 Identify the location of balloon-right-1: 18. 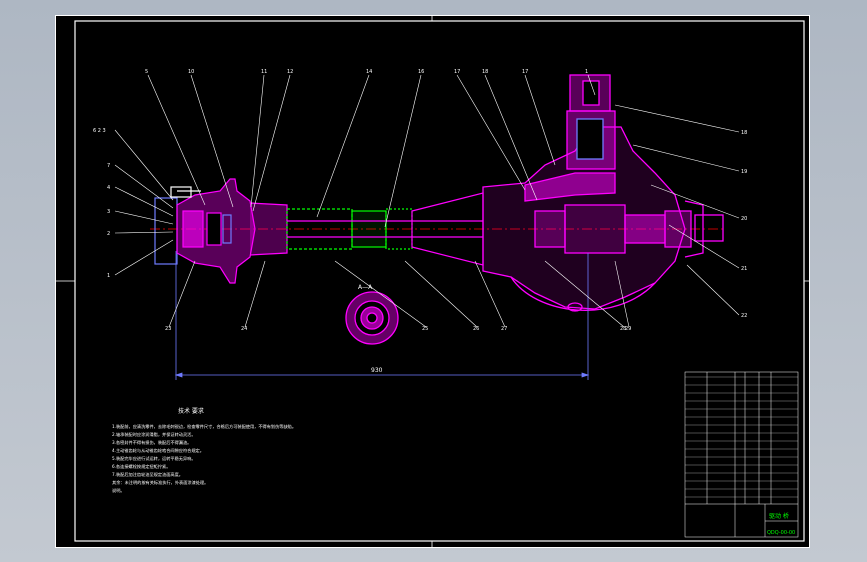
(744, 133).